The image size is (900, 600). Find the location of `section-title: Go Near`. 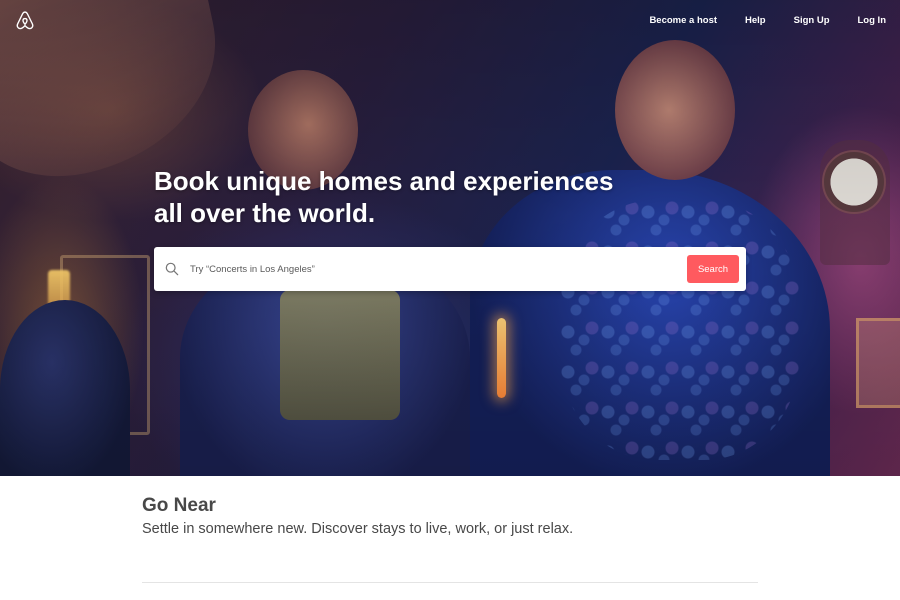

section-title: Go Near is located at coordinates (179, 505).